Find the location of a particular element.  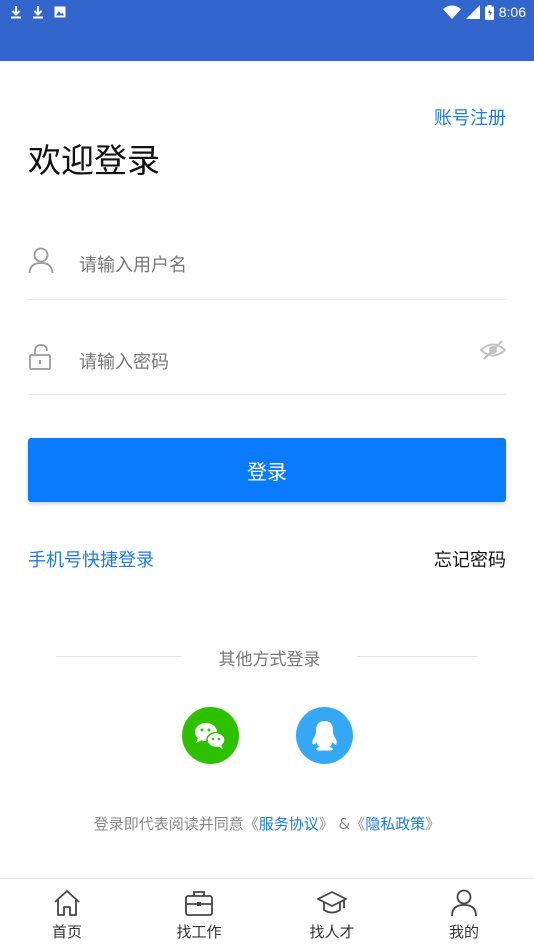

tab-label: 找人才 is located at coordinates (332, 932).